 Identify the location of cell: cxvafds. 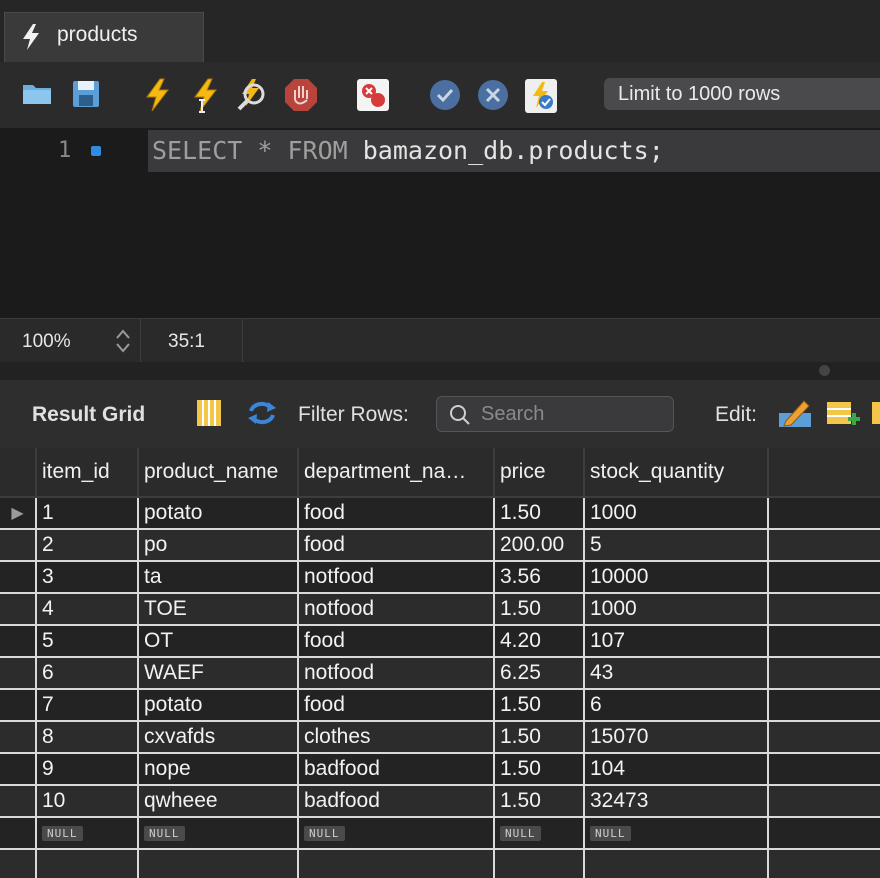
(218, 737).